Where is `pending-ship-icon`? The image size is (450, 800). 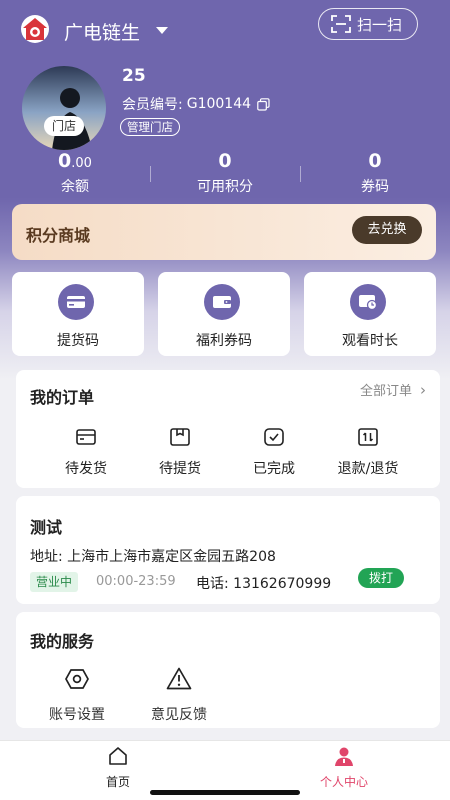 pending-ship-icon is located at coordinates (86, 437).